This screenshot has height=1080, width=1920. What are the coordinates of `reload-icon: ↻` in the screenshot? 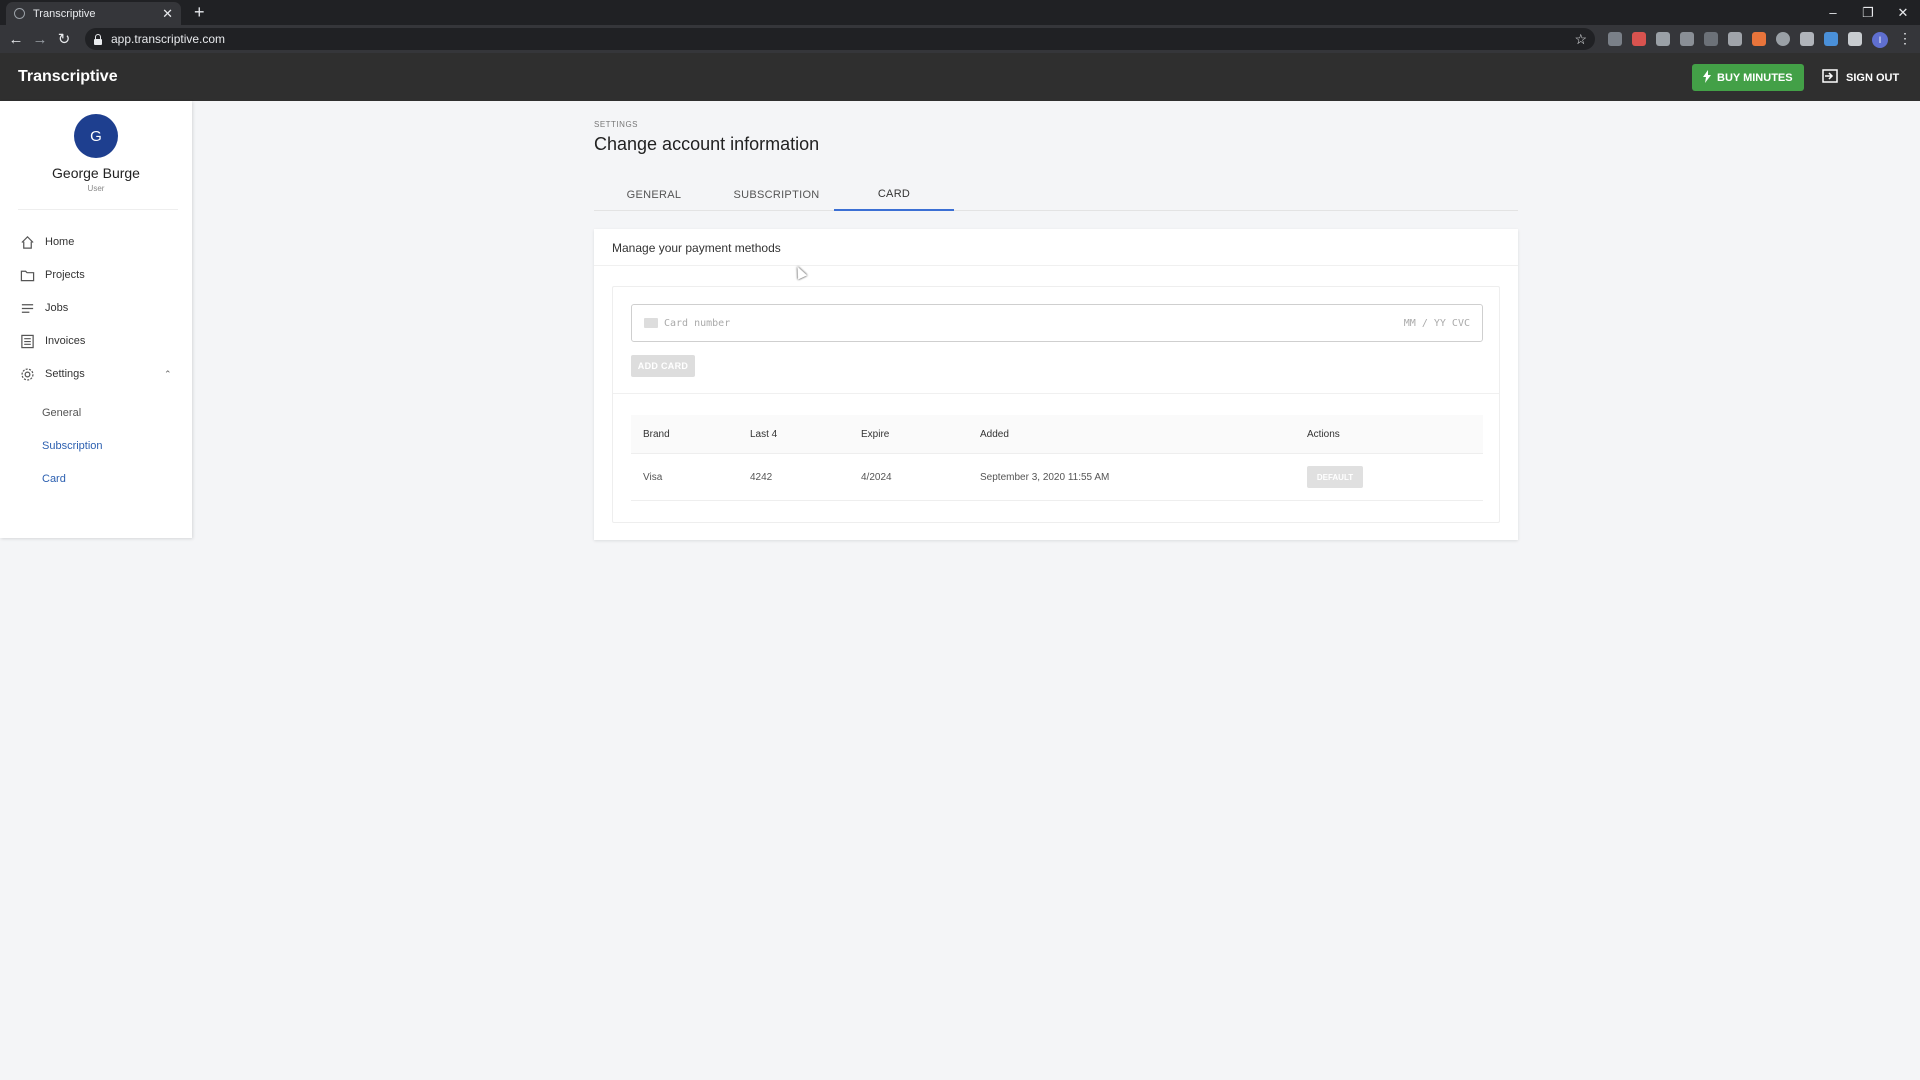 It's located at (64, 39).